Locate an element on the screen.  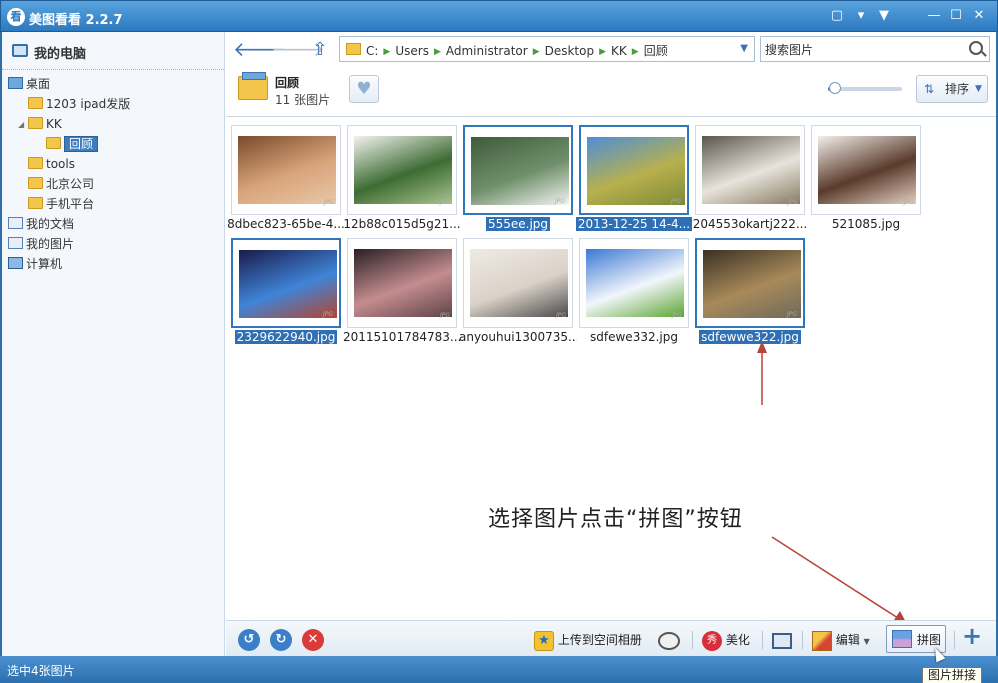
search-box is located at coordinates (875, 49).